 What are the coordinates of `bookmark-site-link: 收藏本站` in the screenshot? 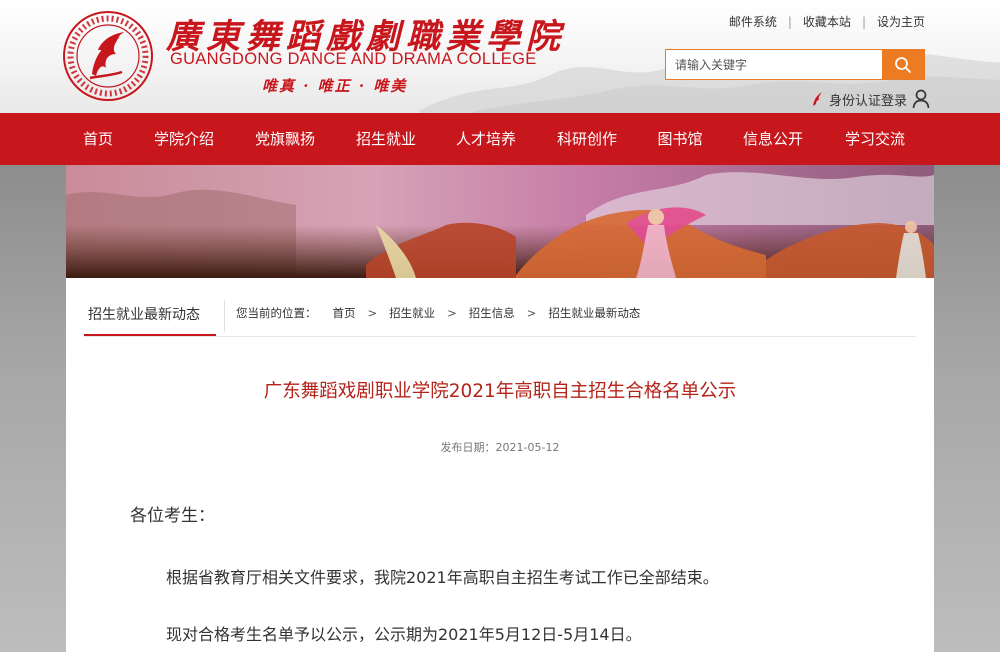 It's located at (827, 22).